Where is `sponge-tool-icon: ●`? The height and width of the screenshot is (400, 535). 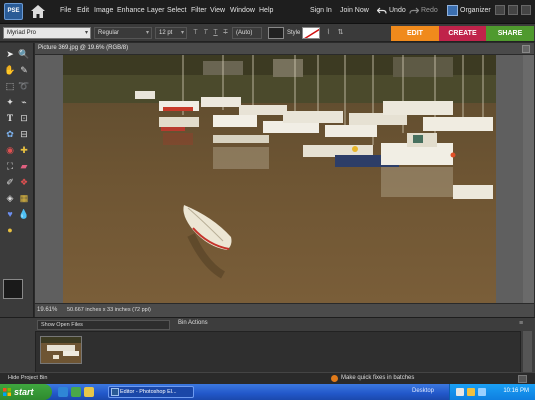 sponge-tool-icon: ● is located at coordinates (10, 230).